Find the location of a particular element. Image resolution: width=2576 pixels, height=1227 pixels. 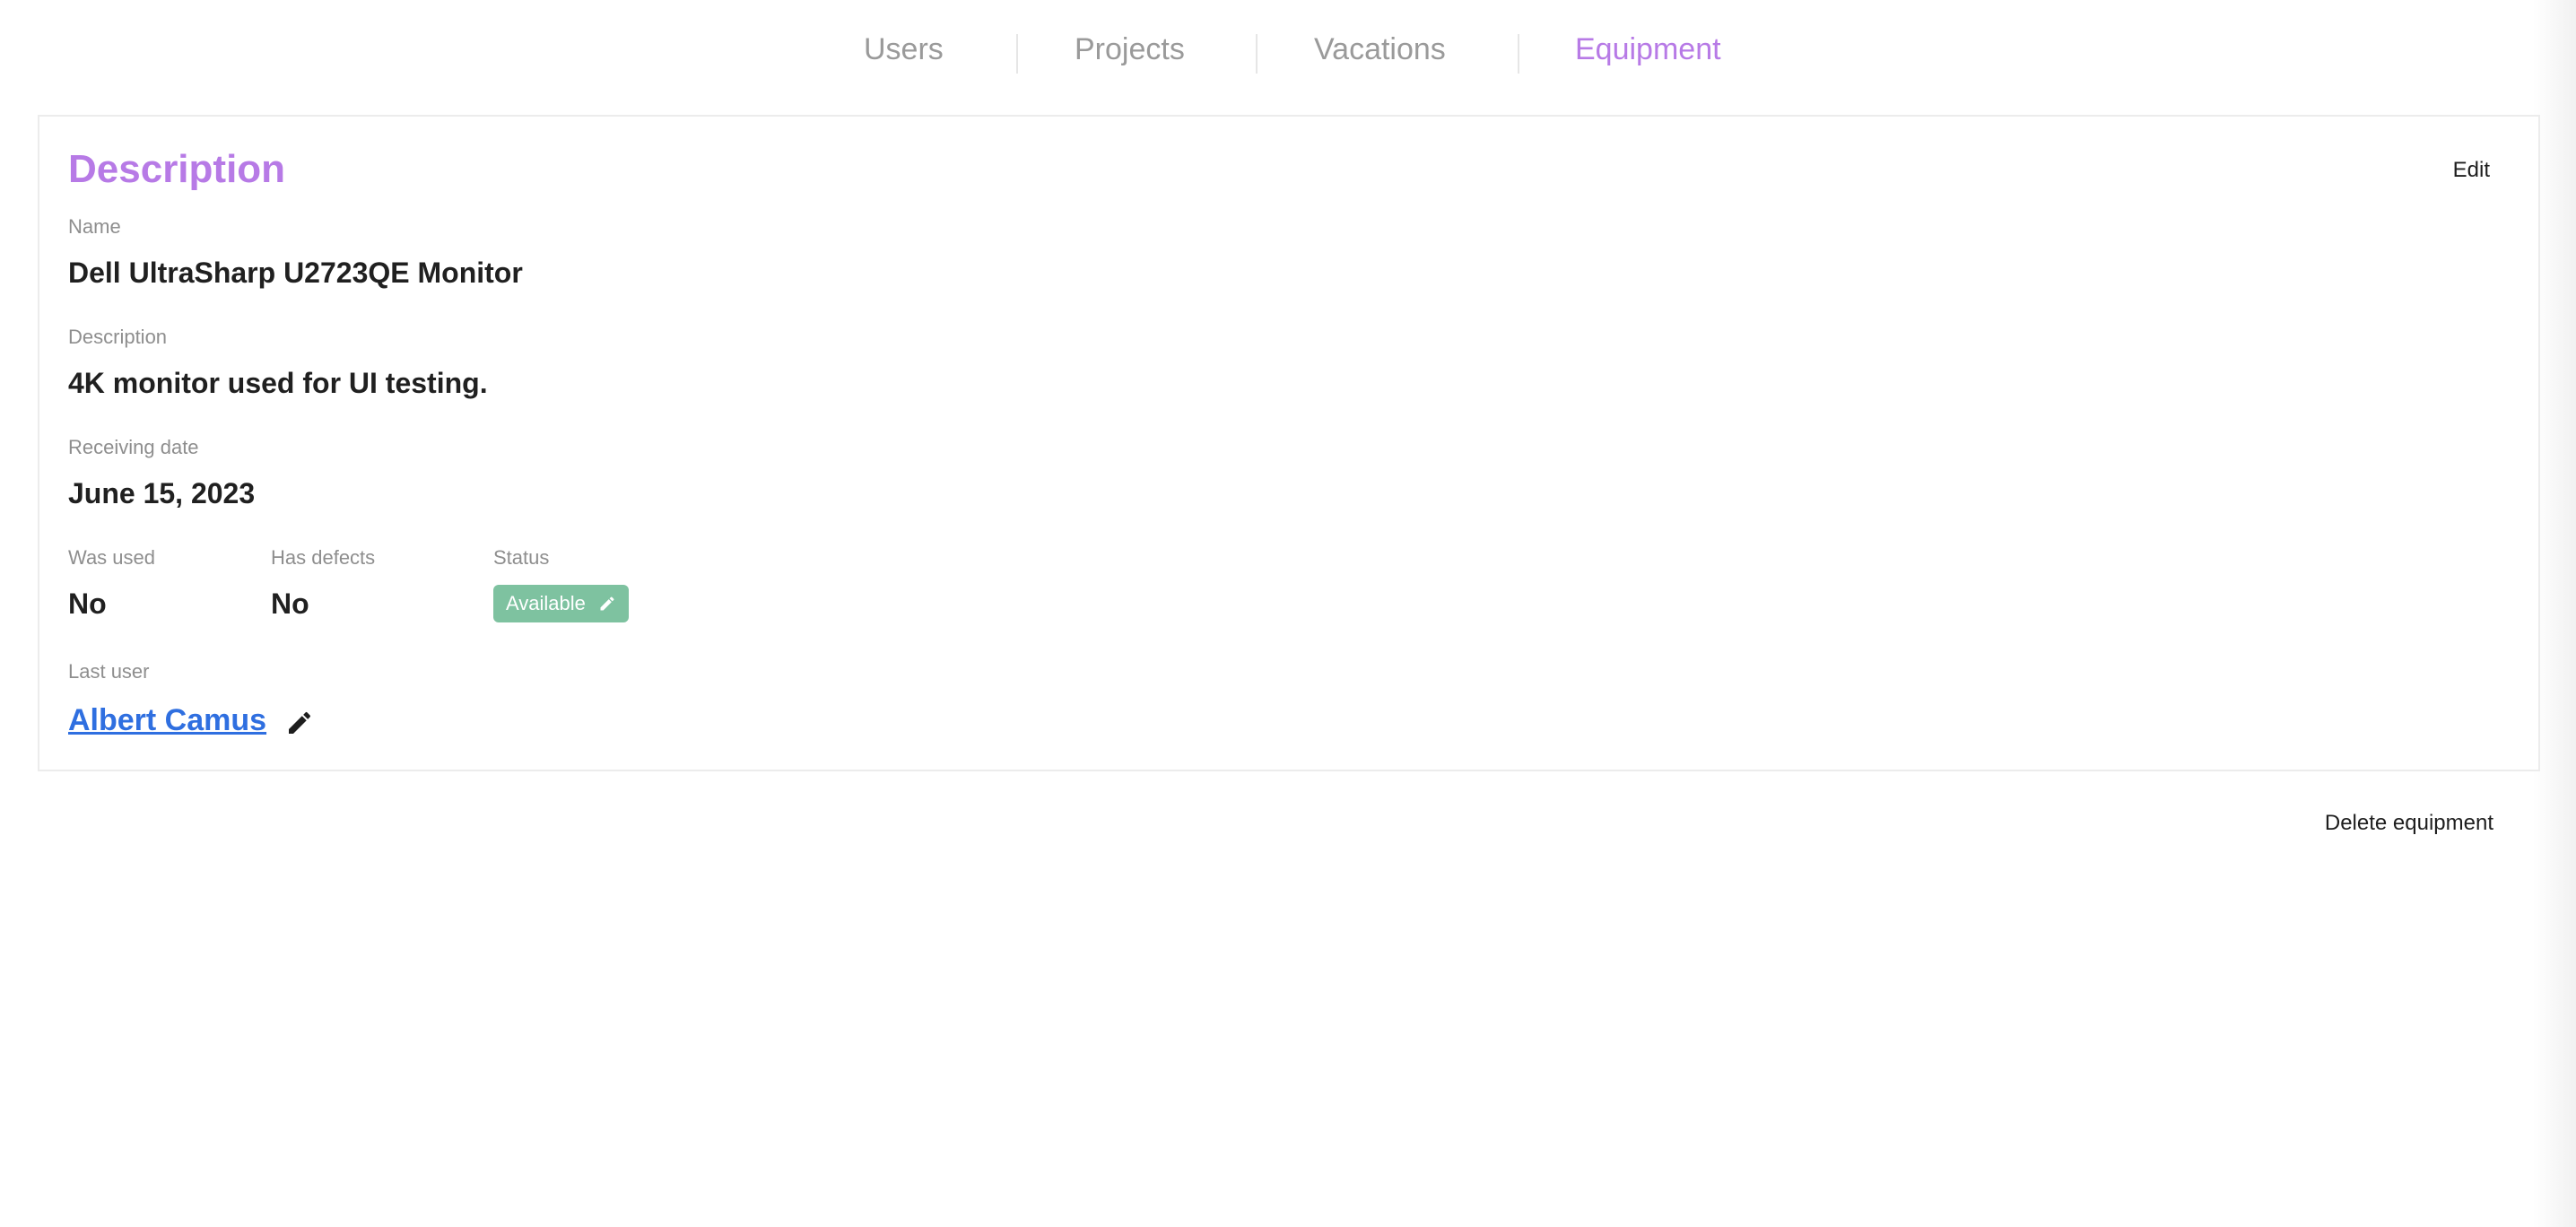

was-used-value: No is located at coordinates (87, 603).